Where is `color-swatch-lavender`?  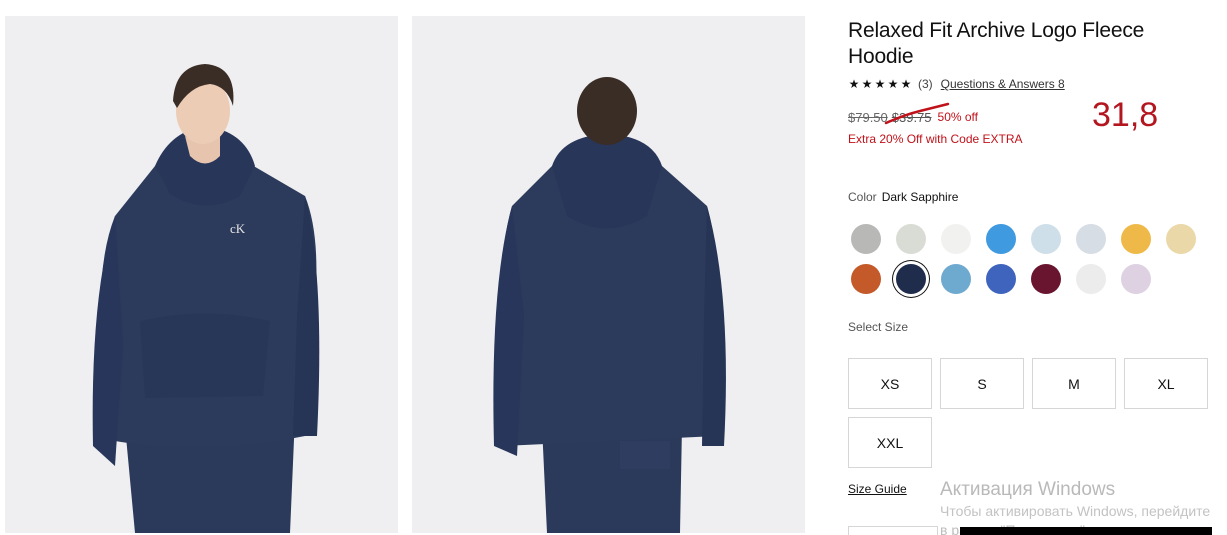
color-swatch-lavender is located at coordinates (1136, 279).